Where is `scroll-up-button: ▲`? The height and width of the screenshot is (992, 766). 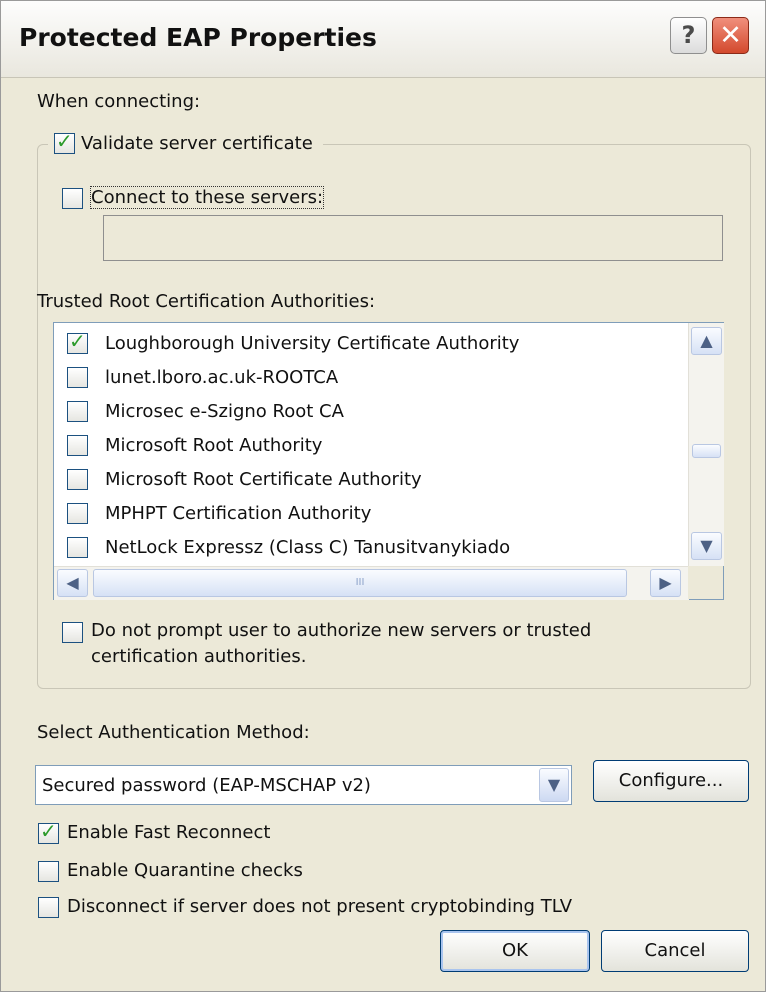
scroll-up-button: ▲ is located at coordinates (706, 341).